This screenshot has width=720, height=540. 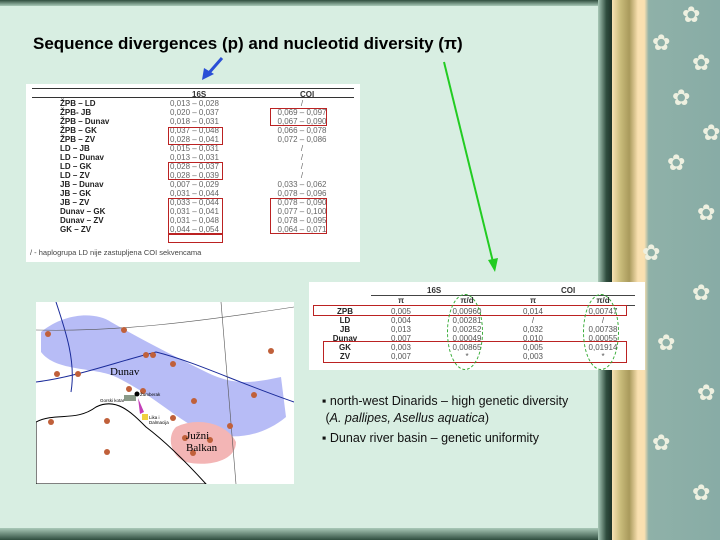 I want to click on pair-label: JB – ZV, so click(x=75, y=202).